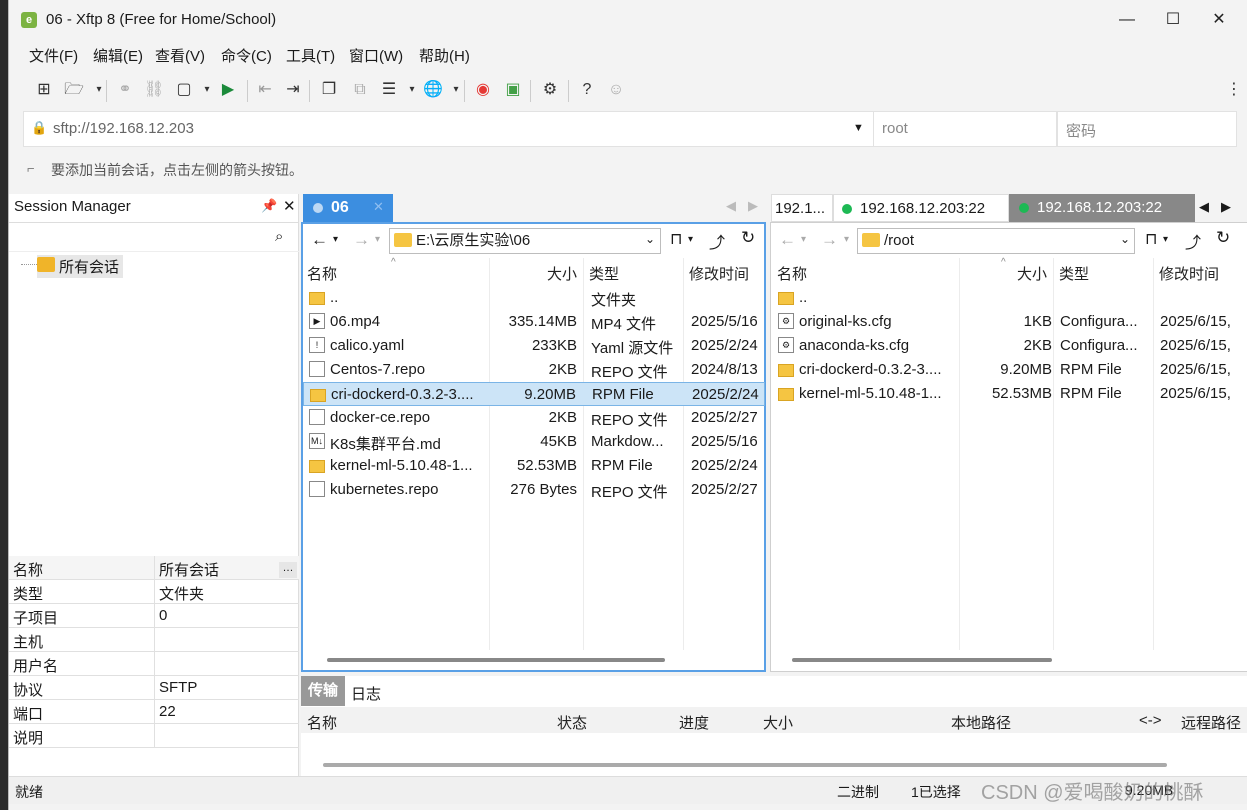 The width and height of the screenshot is (1247, 810). Describe the element at coordinates (996, 241) in the screenshot. I see `remote-path-input: /root` at that location.